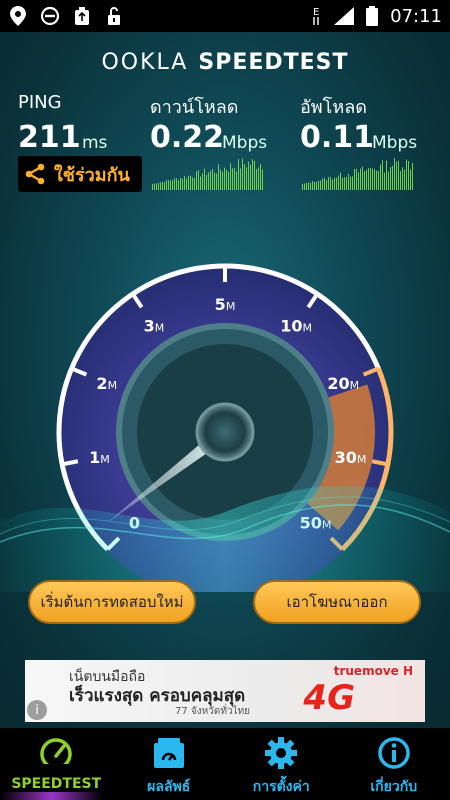 This screenshot has height=800, width=450. I want to click on logo-ookla: OOKLA, so click(145, 62).